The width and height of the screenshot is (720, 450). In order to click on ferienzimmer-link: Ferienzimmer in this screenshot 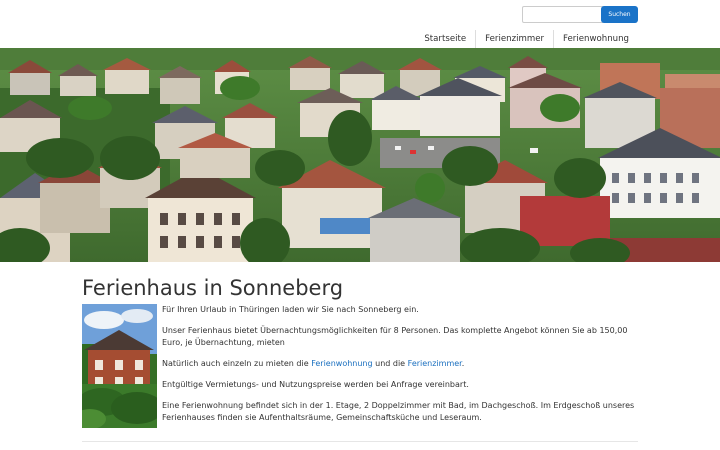, I will do `click(435, 363)`.